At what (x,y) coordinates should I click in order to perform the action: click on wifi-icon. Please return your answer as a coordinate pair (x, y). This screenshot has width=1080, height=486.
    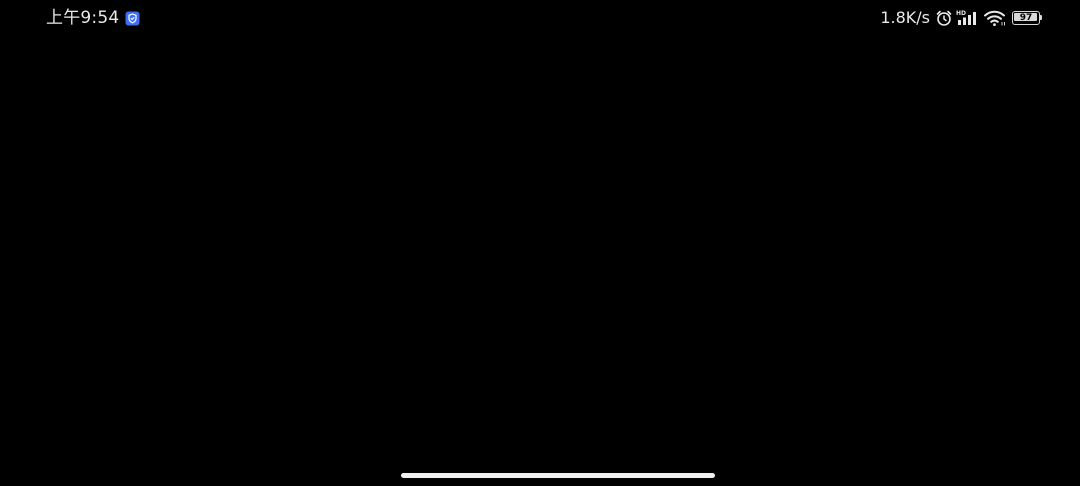
    Looking at the image, I should click on (995, 18).